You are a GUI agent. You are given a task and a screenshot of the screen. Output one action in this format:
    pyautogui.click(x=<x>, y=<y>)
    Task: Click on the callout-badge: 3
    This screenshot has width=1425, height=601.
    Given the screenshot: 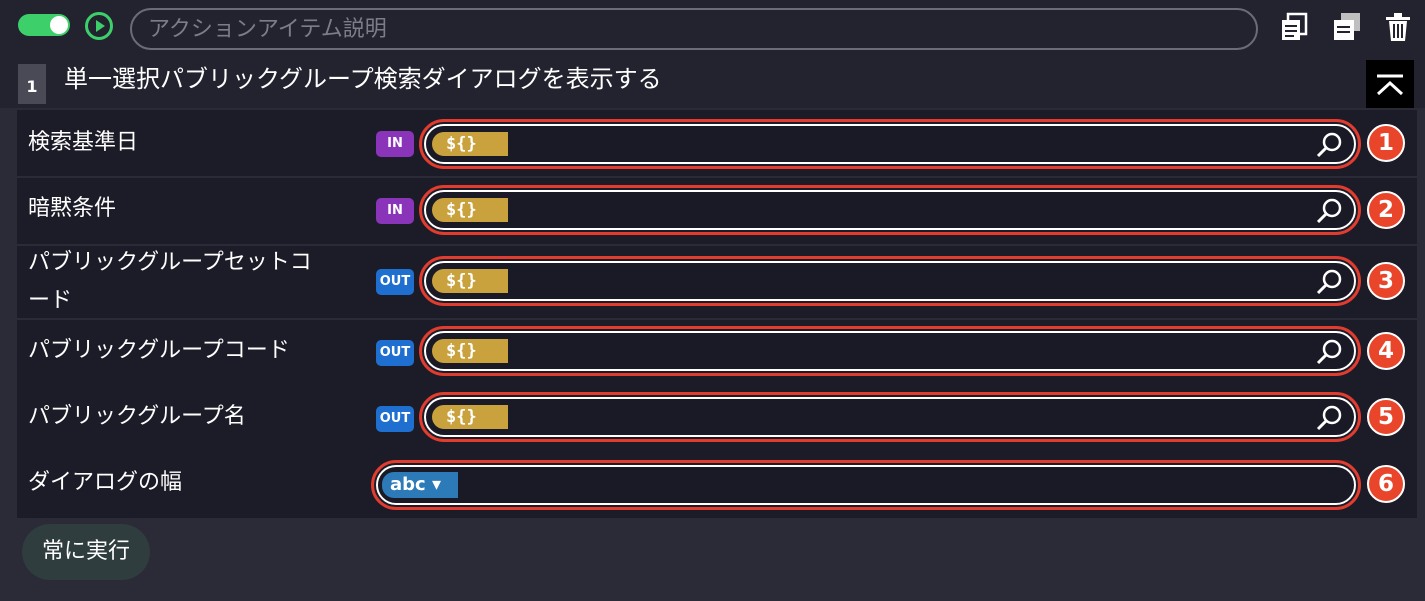 What is the action you would take?
    pyautogui.click(x=1386, y=281)
    